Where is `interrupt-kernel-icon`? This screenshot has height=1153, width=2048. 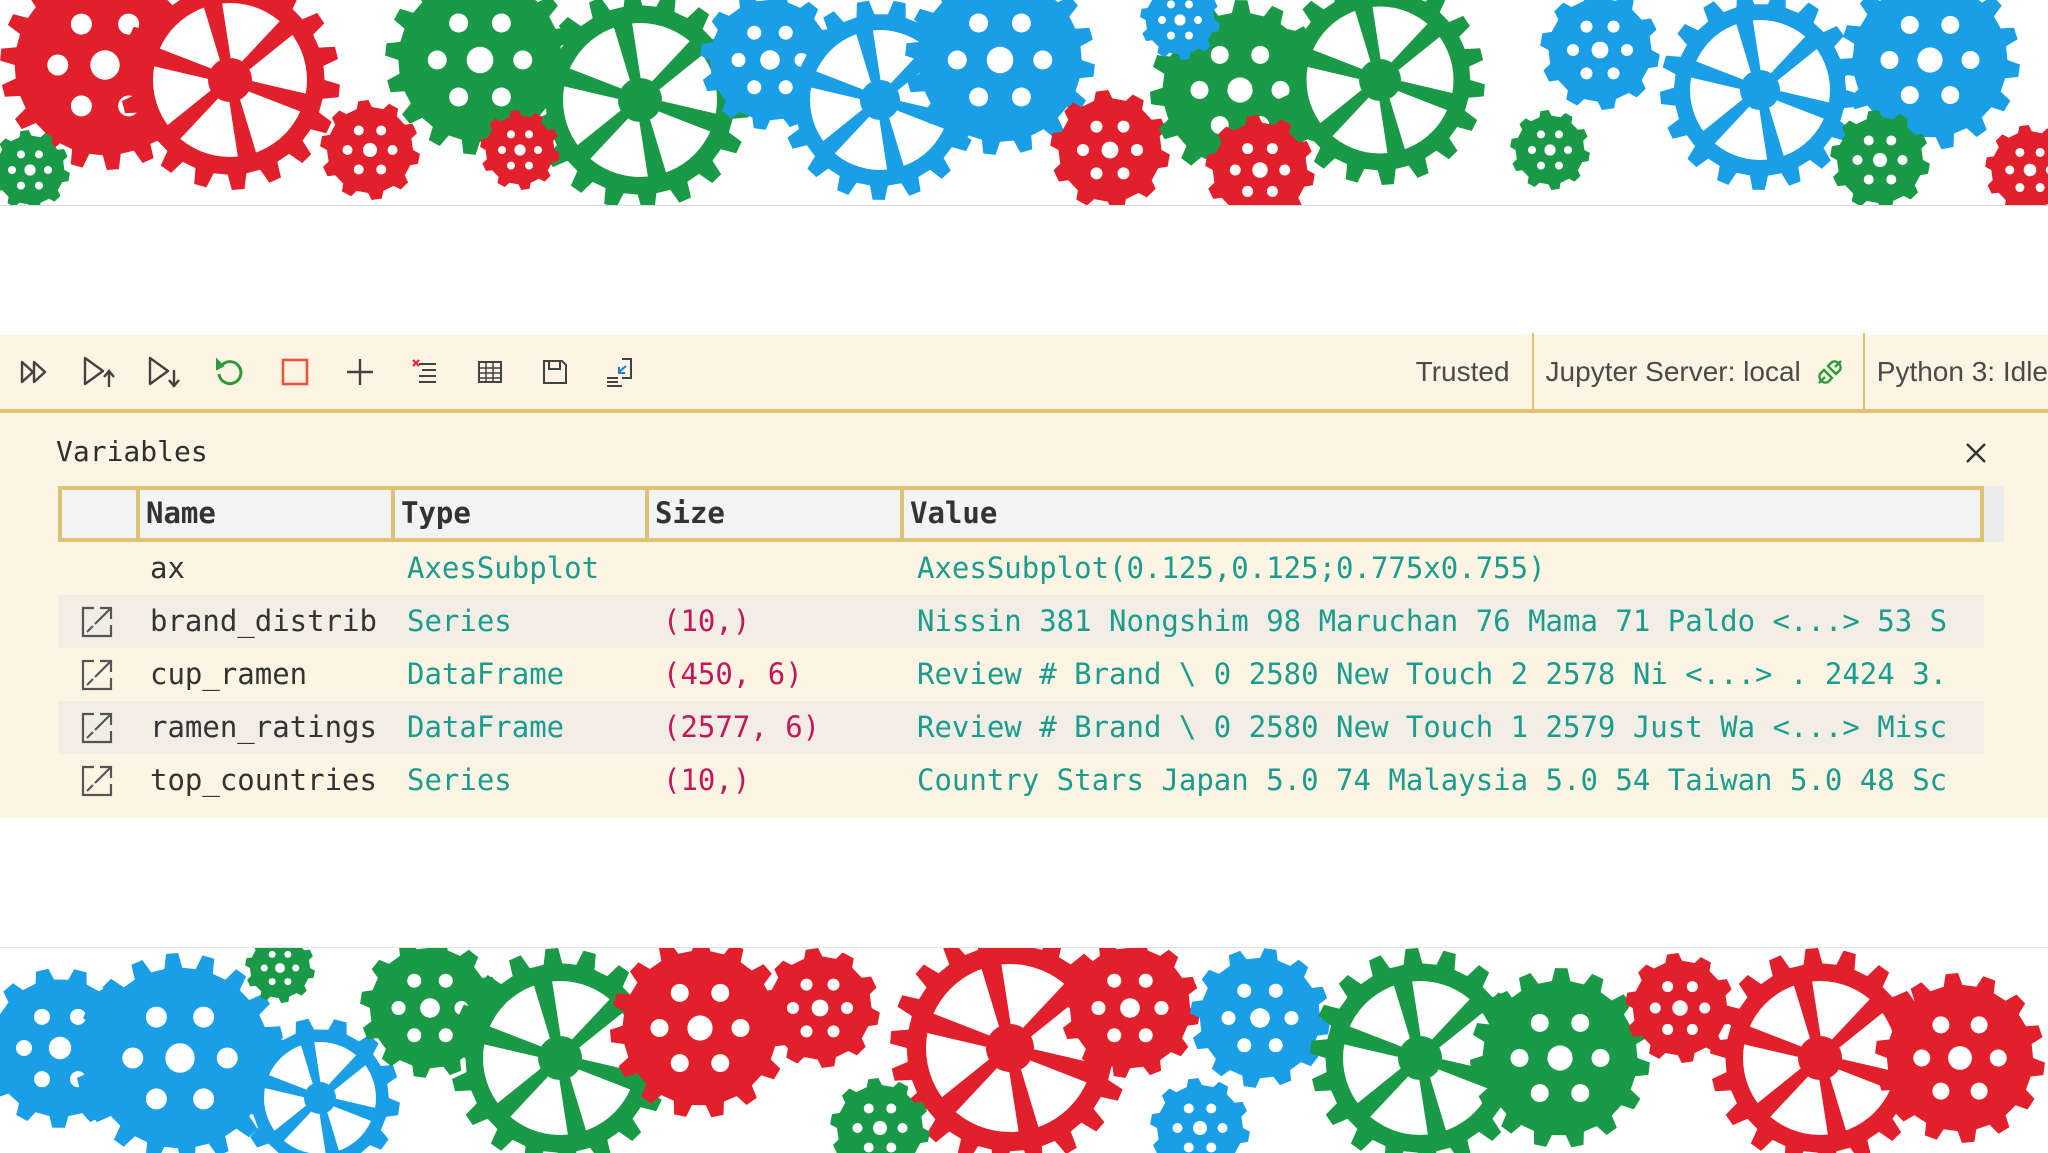
interrupt-kernel-icon is located at coordinates (295, 372).